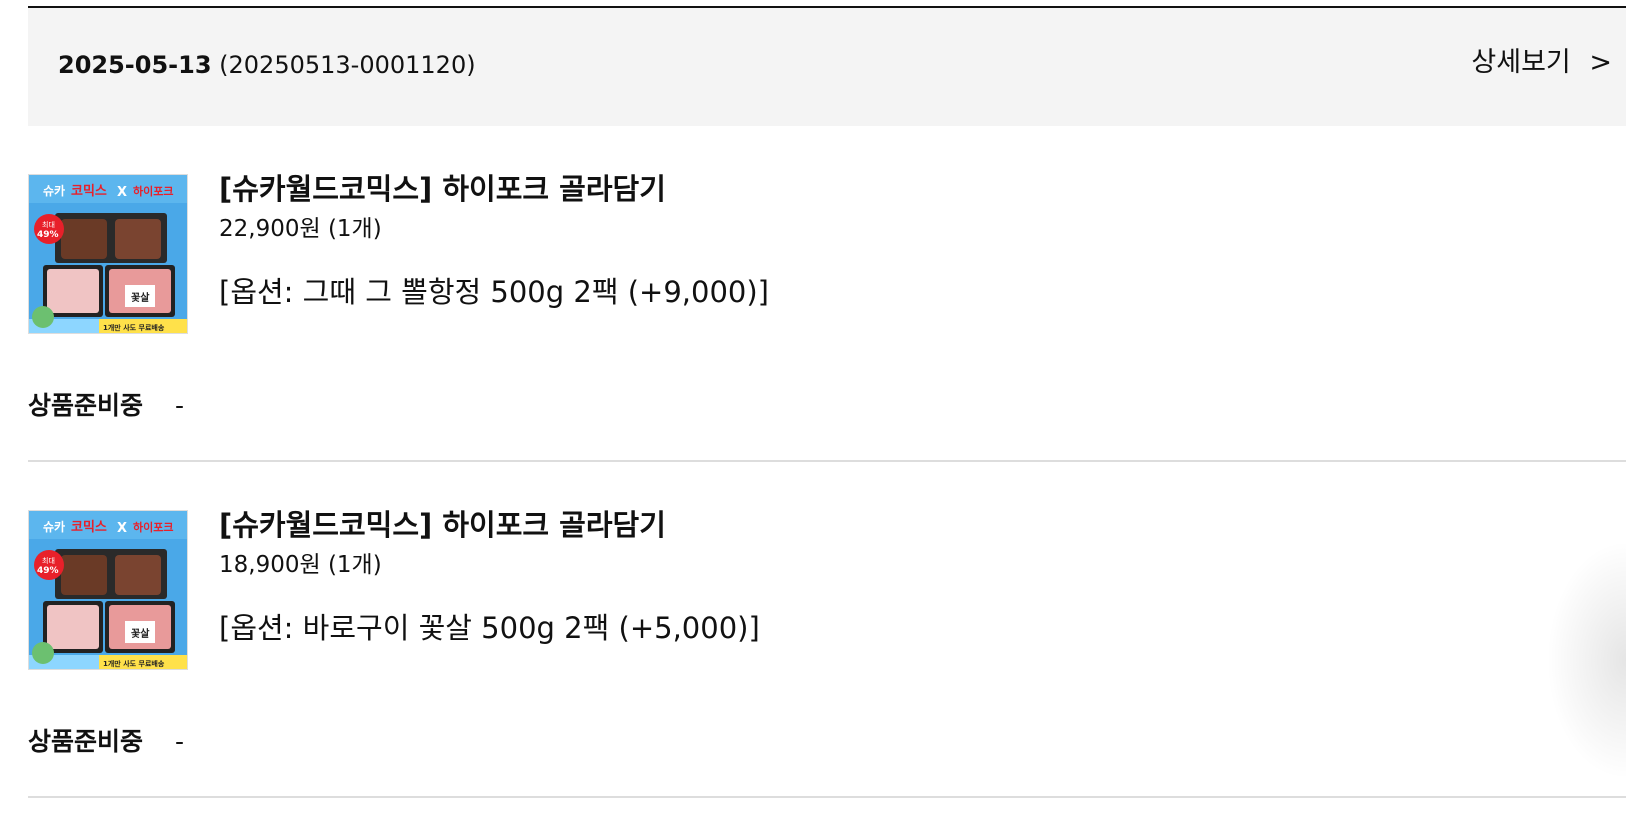 This screenshot has height=836, width=1626. What do you see at coordinates (347, 65) in the screenshot?
I see `order-number: (20250513-0001120)` at bounding box center [347, 65].